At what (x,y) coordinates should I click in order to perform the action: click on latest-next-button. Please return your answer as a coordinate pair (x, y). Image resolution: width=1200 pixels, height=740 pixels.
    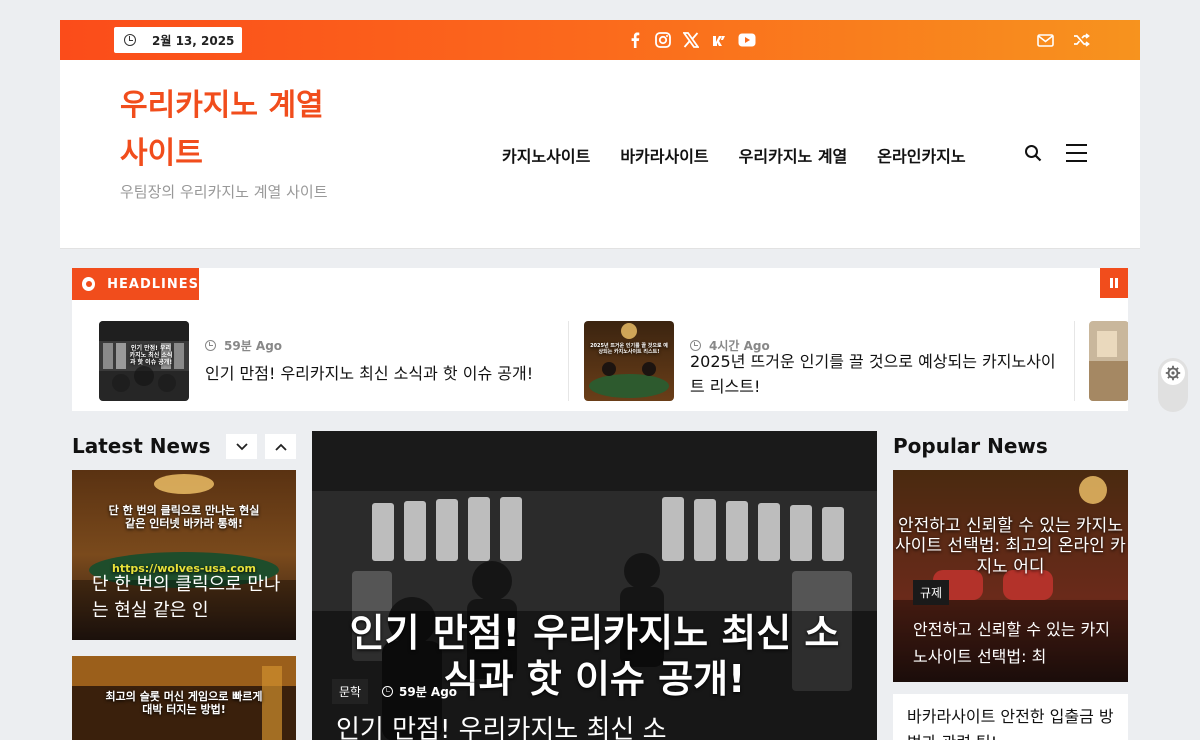
    Looking at the image, I should click on (280, 446).